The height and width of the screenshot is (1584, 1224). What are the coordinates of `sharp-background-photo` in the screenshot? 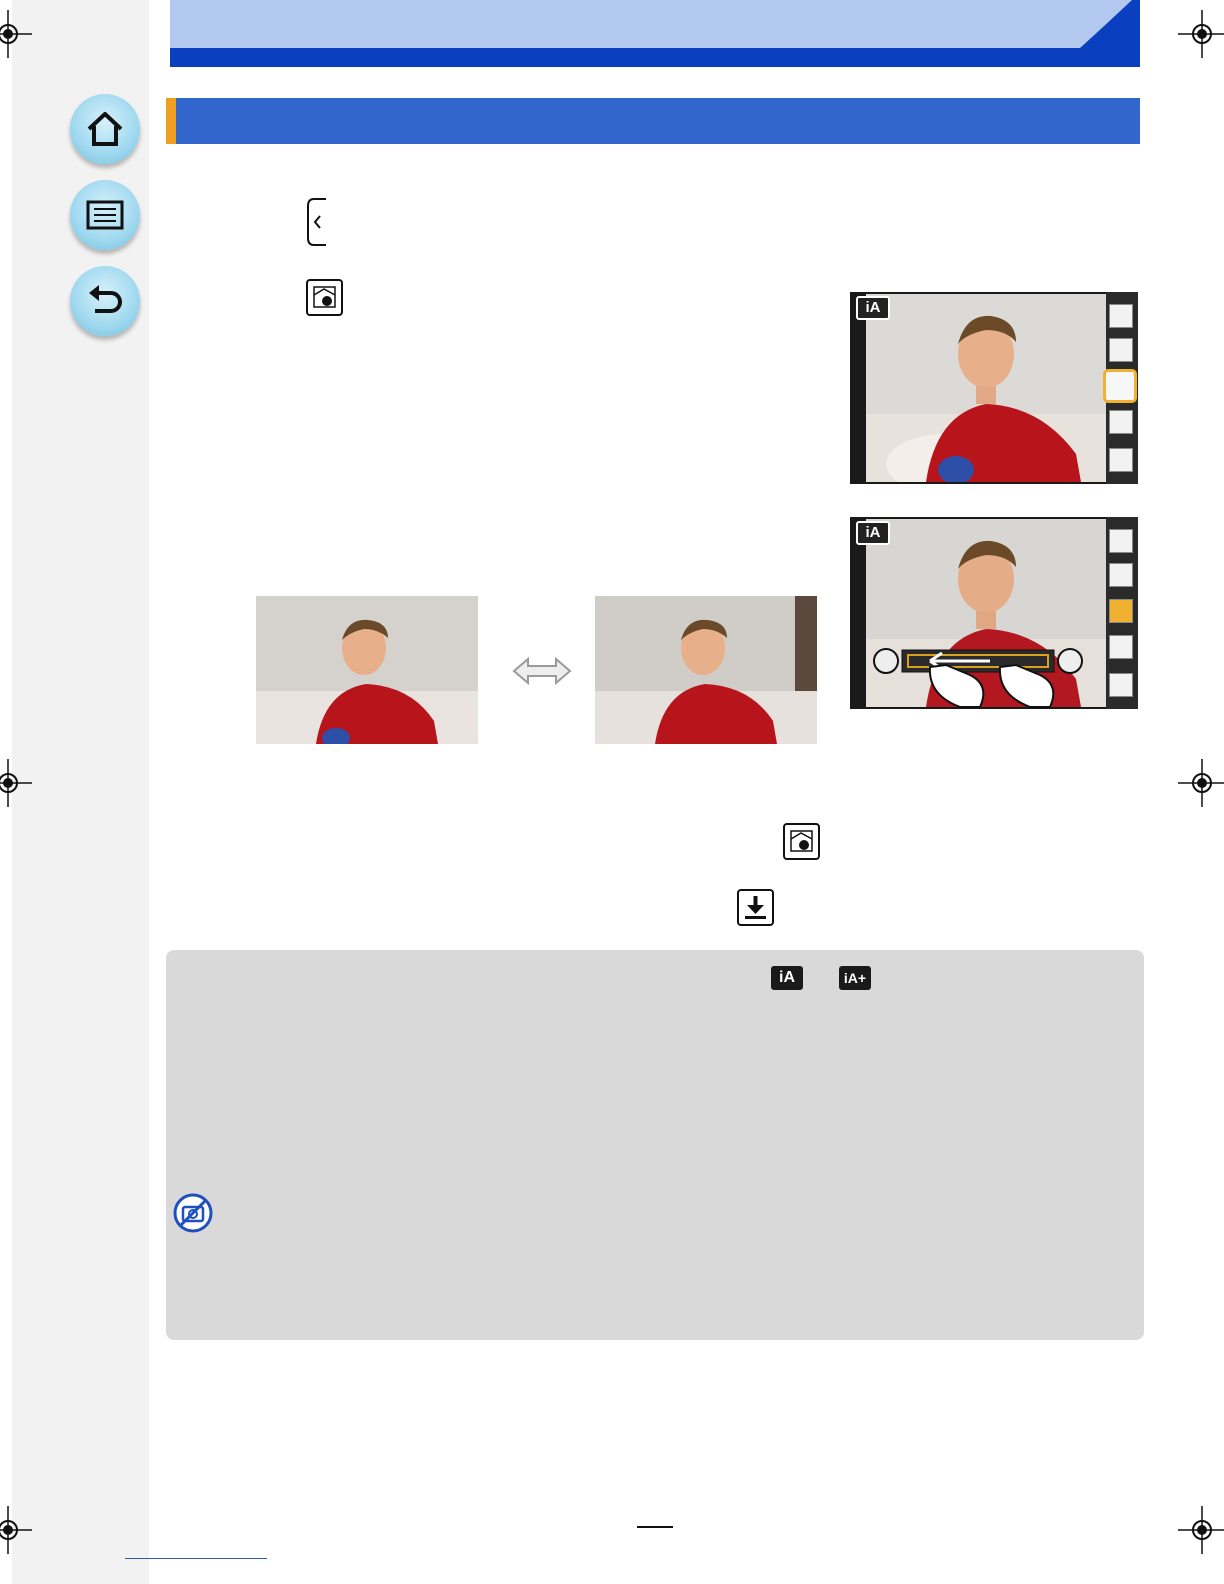 It's located at (367, 670).